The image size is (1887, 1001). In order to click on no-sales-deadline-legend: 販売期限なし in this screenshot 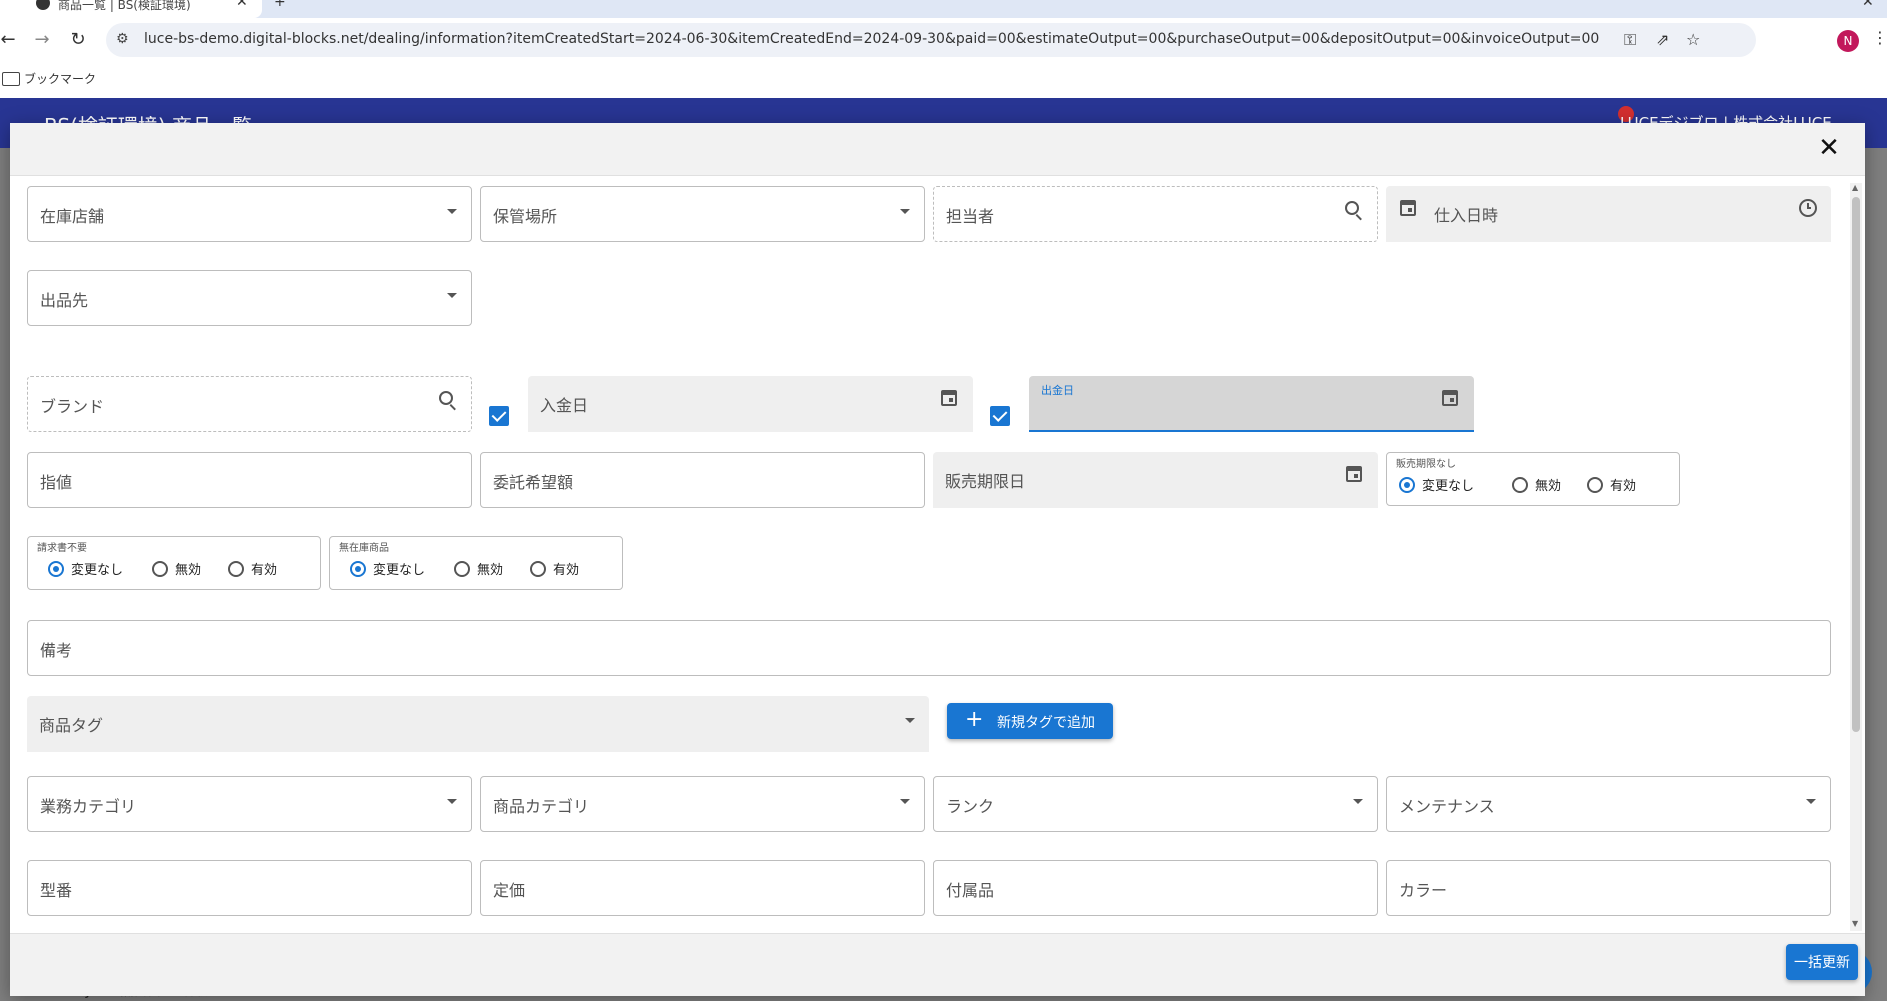, I will do `click(1426, 464)`.